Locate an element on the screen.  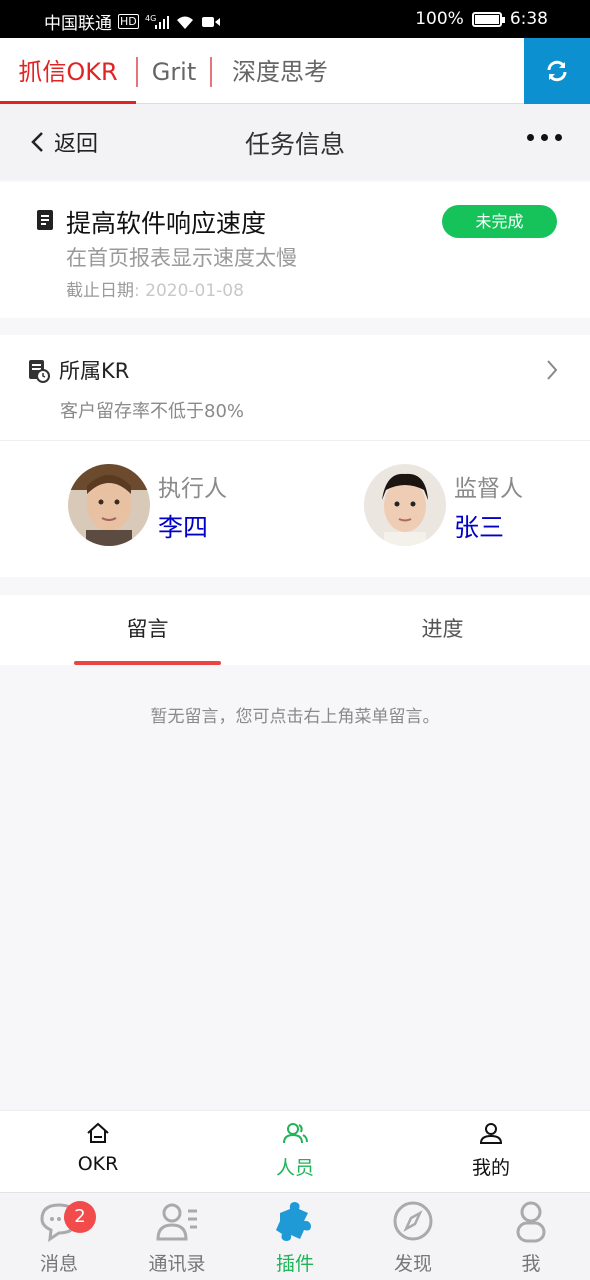
task-title: 提高软件响应速度 is located at coordinates (166, 223).